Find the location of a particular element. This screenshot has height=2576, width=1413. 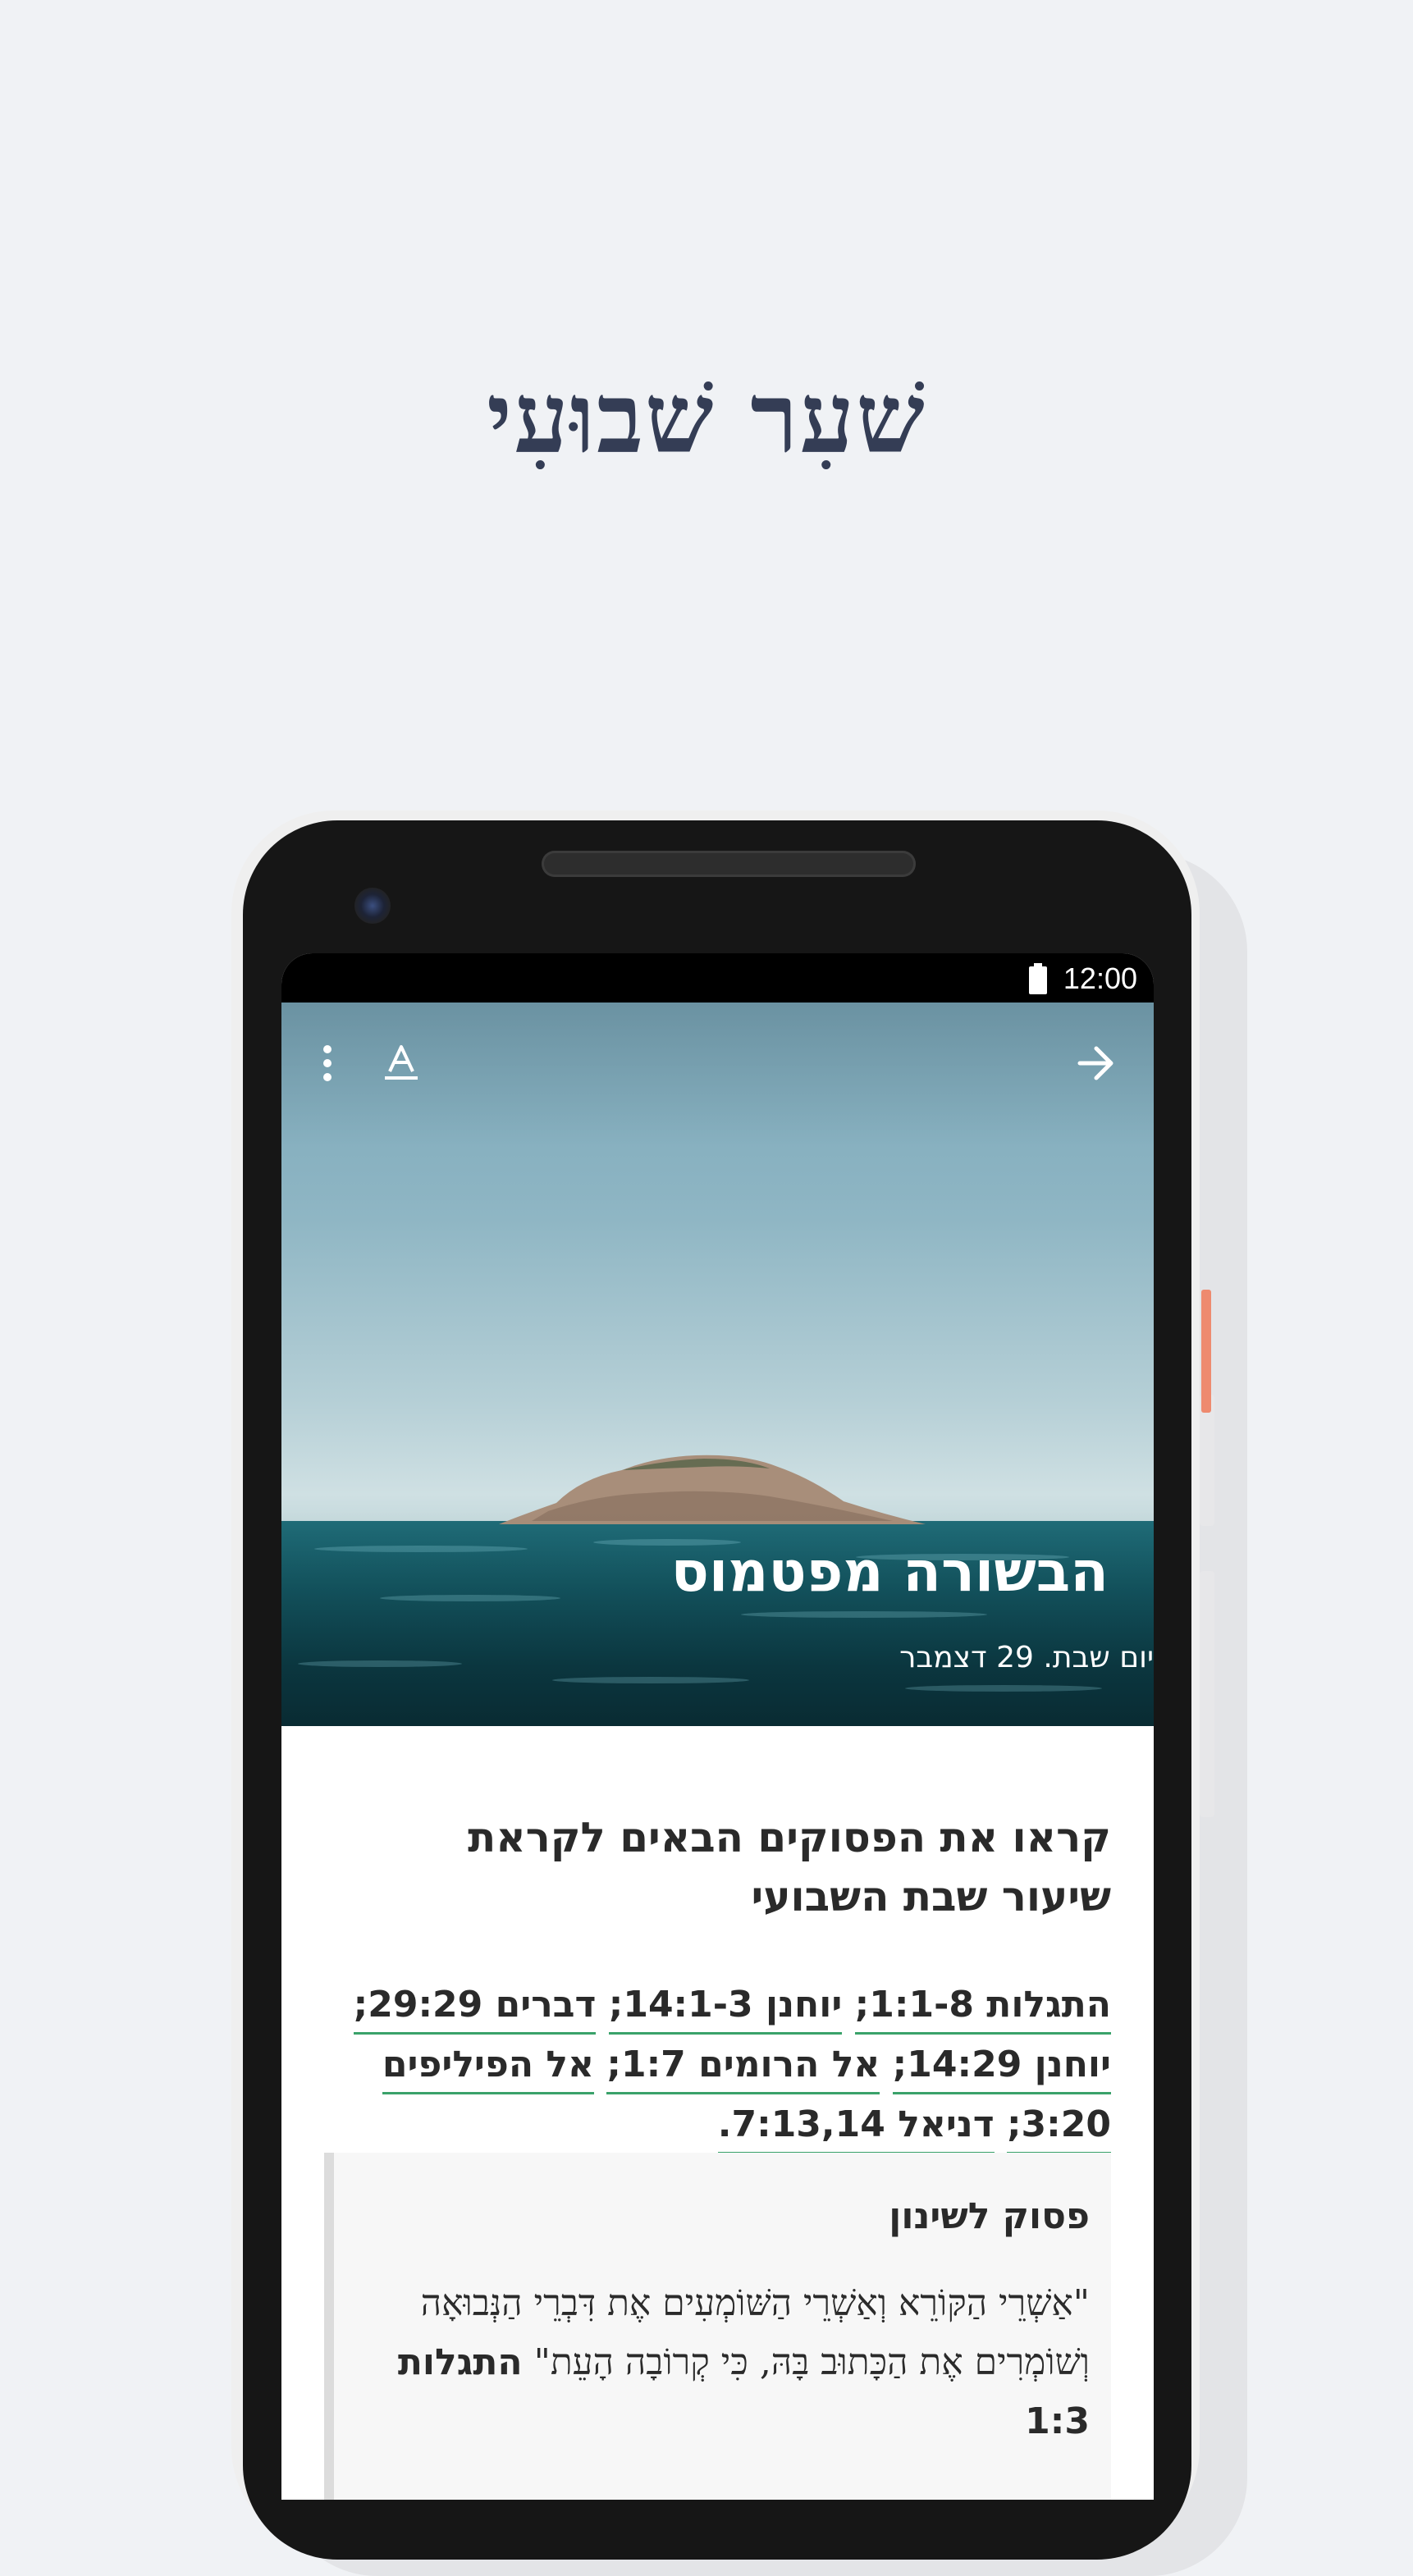

side-button is located at coordinates (1207, 1694).